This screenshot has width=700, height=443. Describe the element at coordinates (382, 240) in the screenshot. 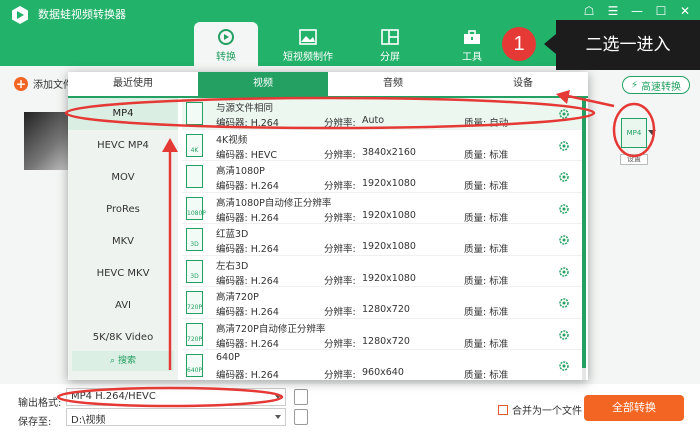

I see `preset-row: 3D 红蓝3D 编码器: H.264 分辨率: 1920x1080 质量: 标准` at that location.